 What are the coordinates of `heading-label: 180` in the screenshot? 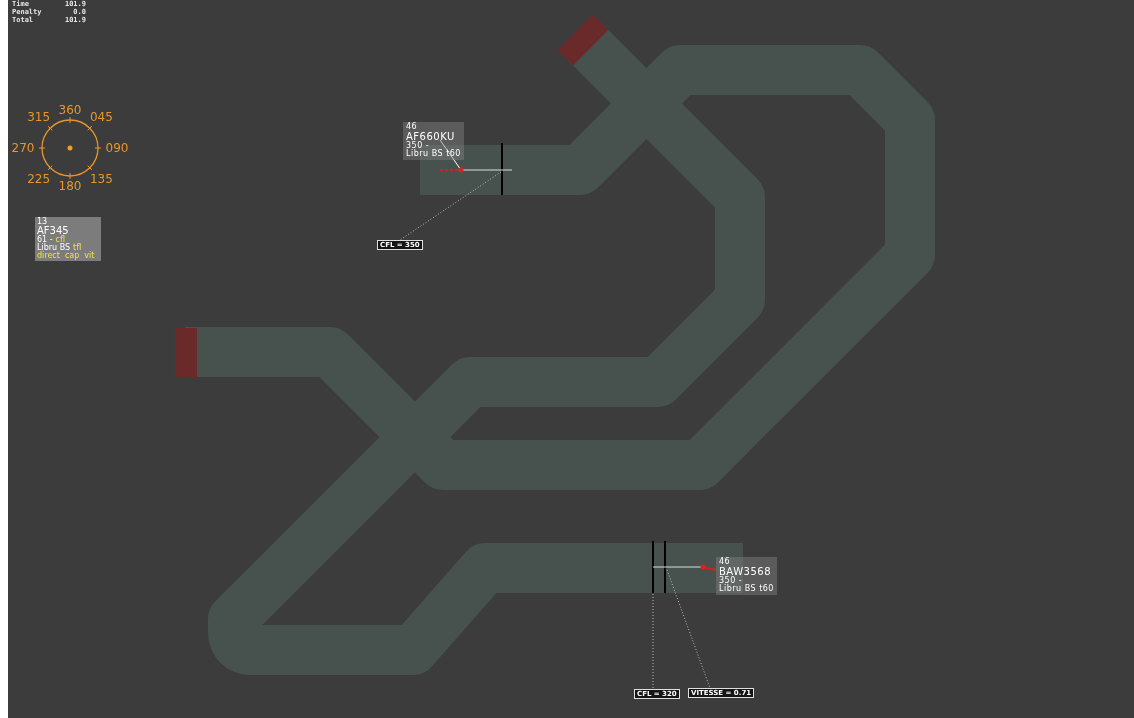 It's located at (70, 186).